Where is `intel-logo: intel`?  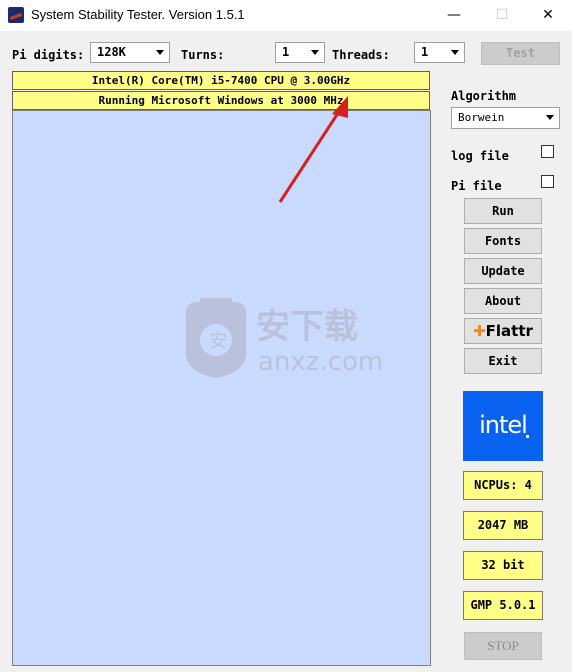
intel-logo: intel is located at coordinates (503, 426).